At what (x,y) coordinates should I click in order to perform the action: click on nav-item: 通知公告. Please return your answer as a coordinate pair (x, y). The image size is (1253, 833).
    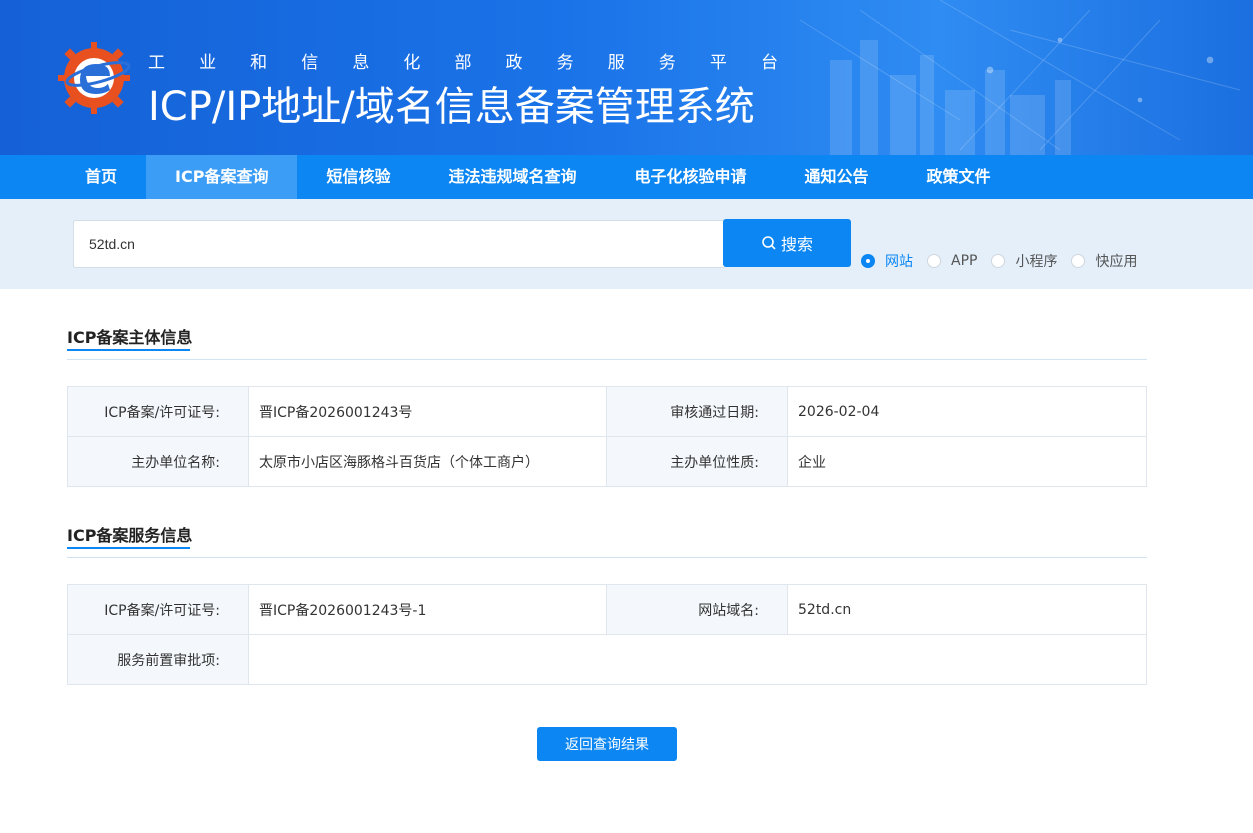
    Looking at the image, I should click on (837, 177).